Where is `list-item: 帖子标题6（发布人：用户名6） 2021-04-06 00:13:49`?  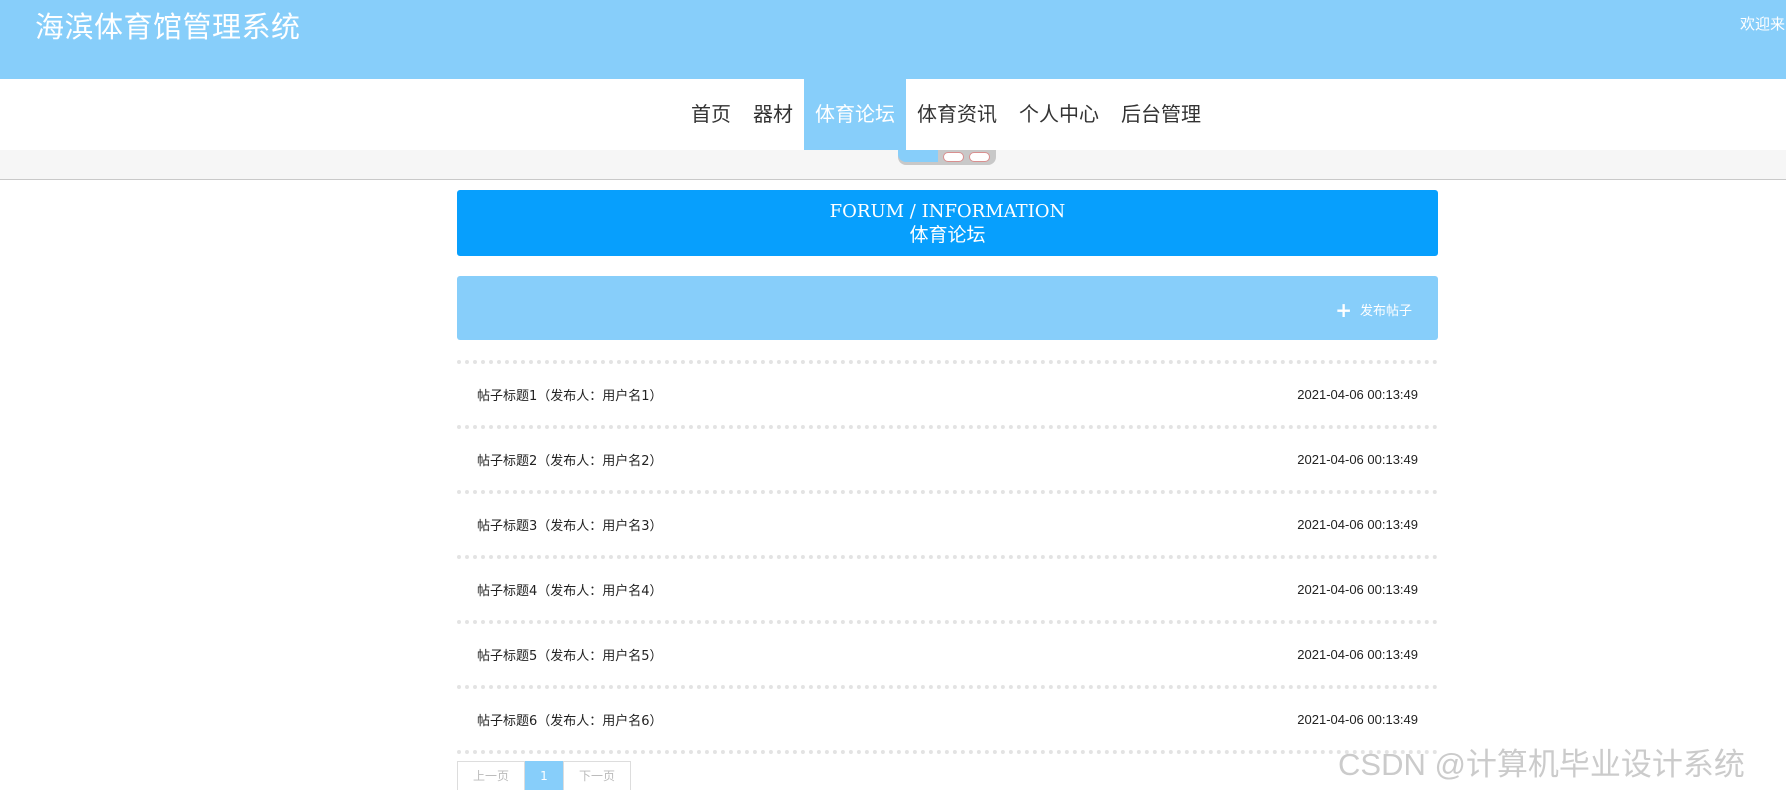
list-item: 帖子标题6（发布人：用户名6） 2021-04-06 00:13:49 is located at coordinates (947, 717).